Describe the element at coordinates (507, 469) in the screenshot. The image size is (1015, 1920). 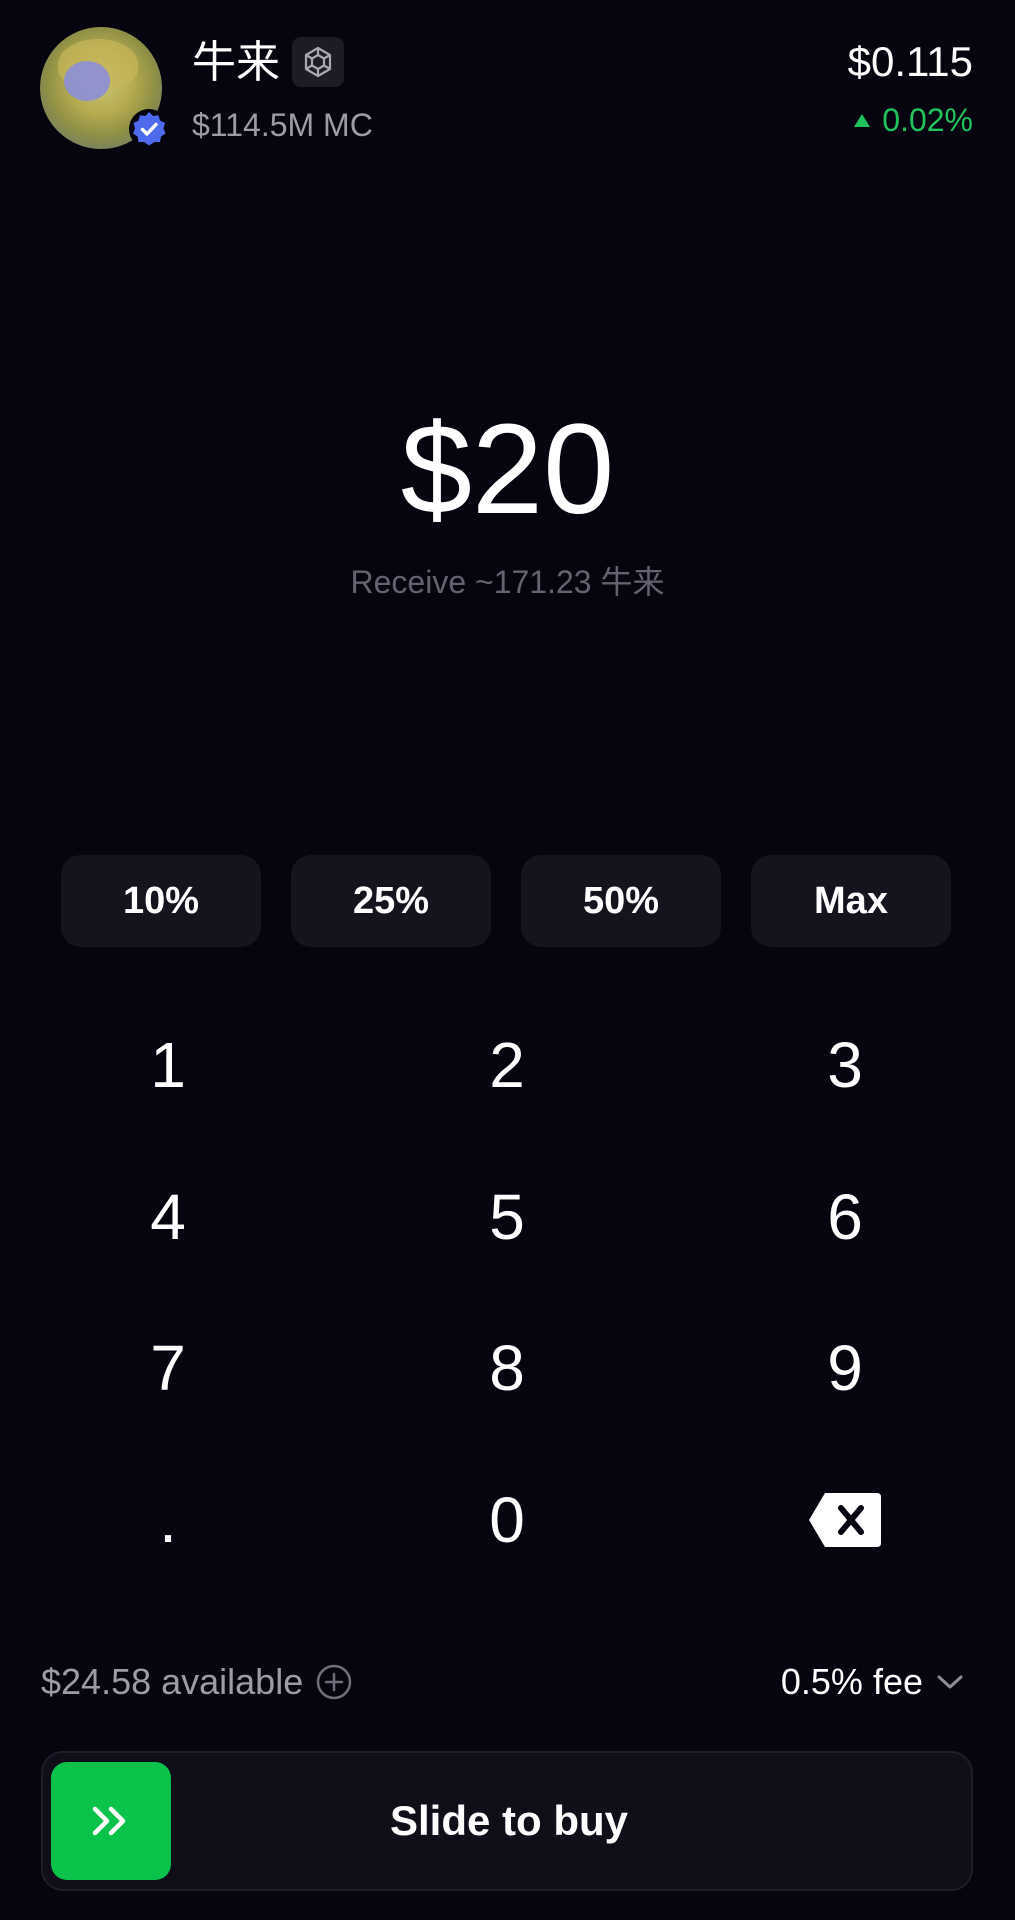
I see `buy-amount: $20` at that location.